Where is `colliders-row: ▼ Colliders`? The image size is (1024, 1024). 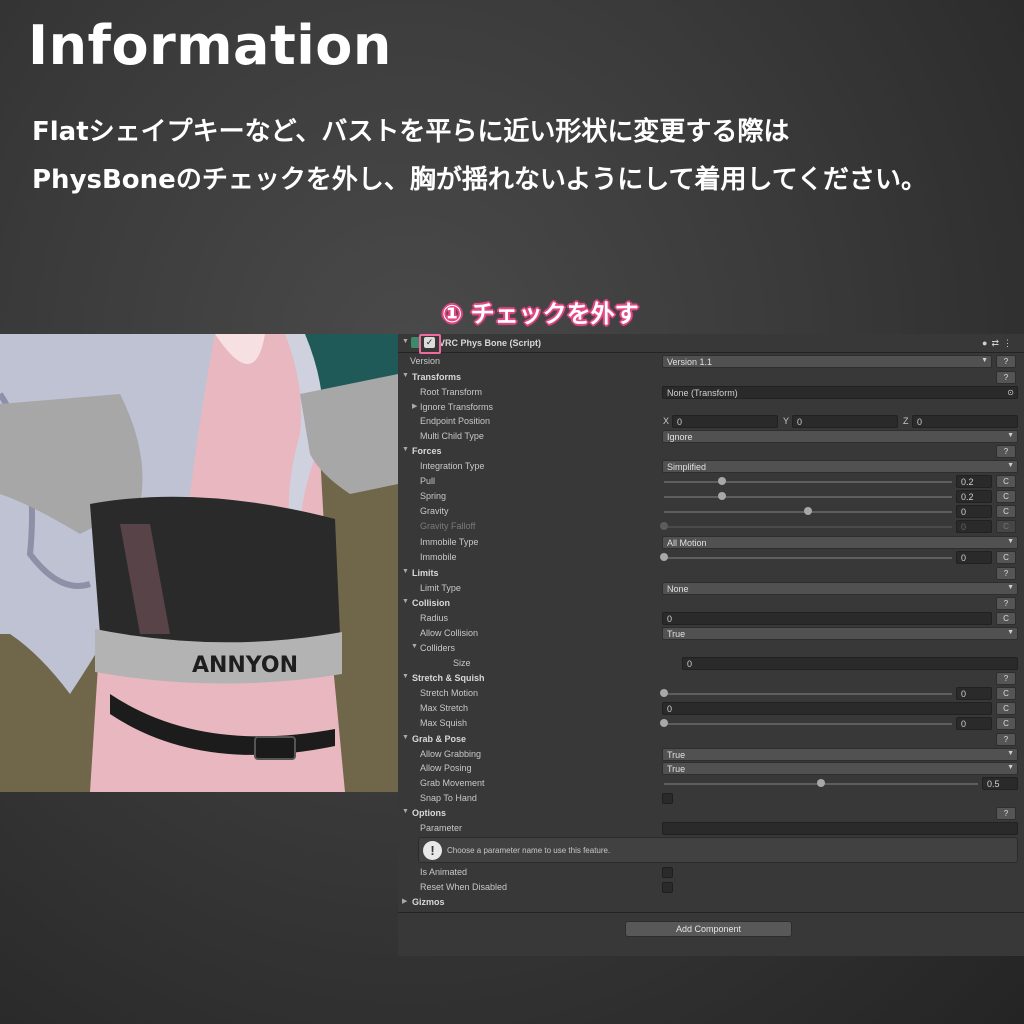 colliders-row: ▼ Colliders is located at coordinates (711, 648).